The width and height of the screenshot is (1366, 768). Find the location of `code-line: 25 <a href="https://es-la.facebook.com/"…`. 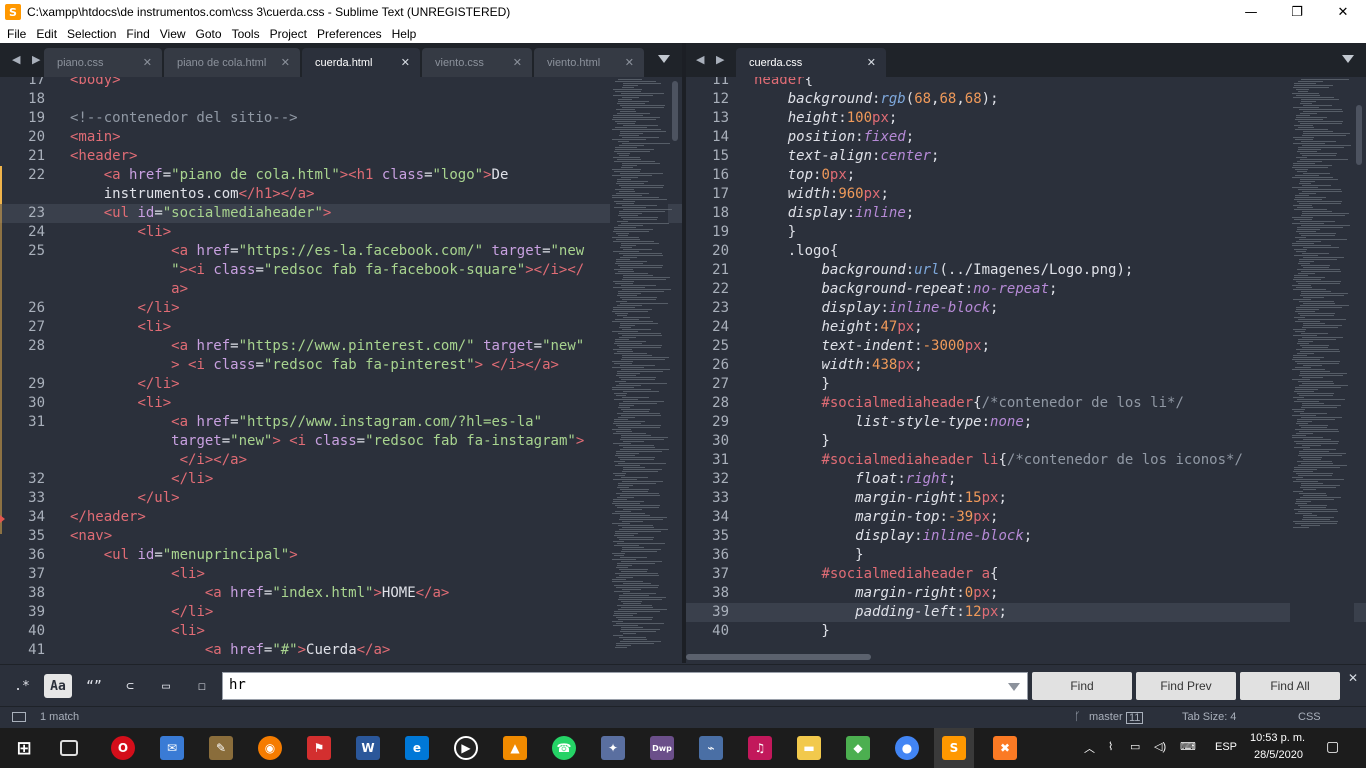

code-line: 25 <a href="https://es-la.facebook.com/"… is located at coordinates (341, 251).